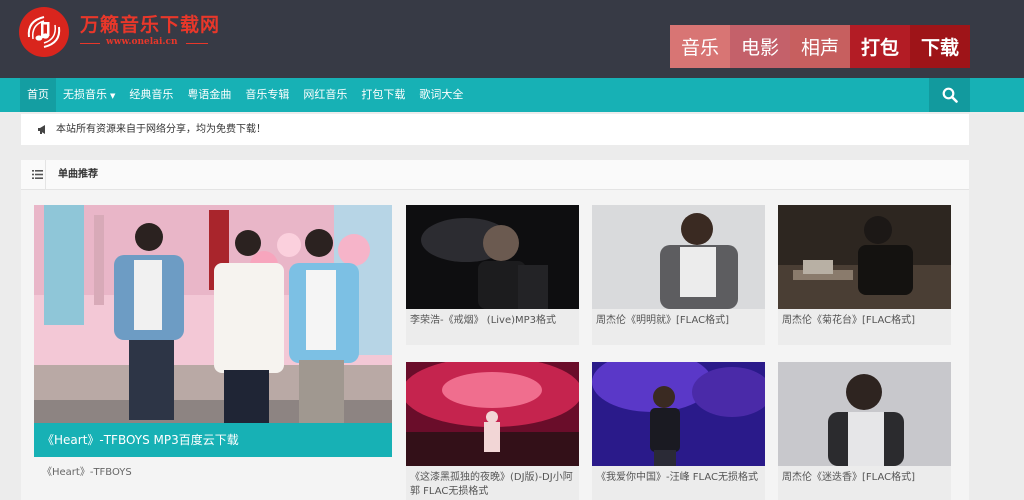  I want to click on song-card: 周杰伦《菊花台》[FLAC格式], so click(864, 275).